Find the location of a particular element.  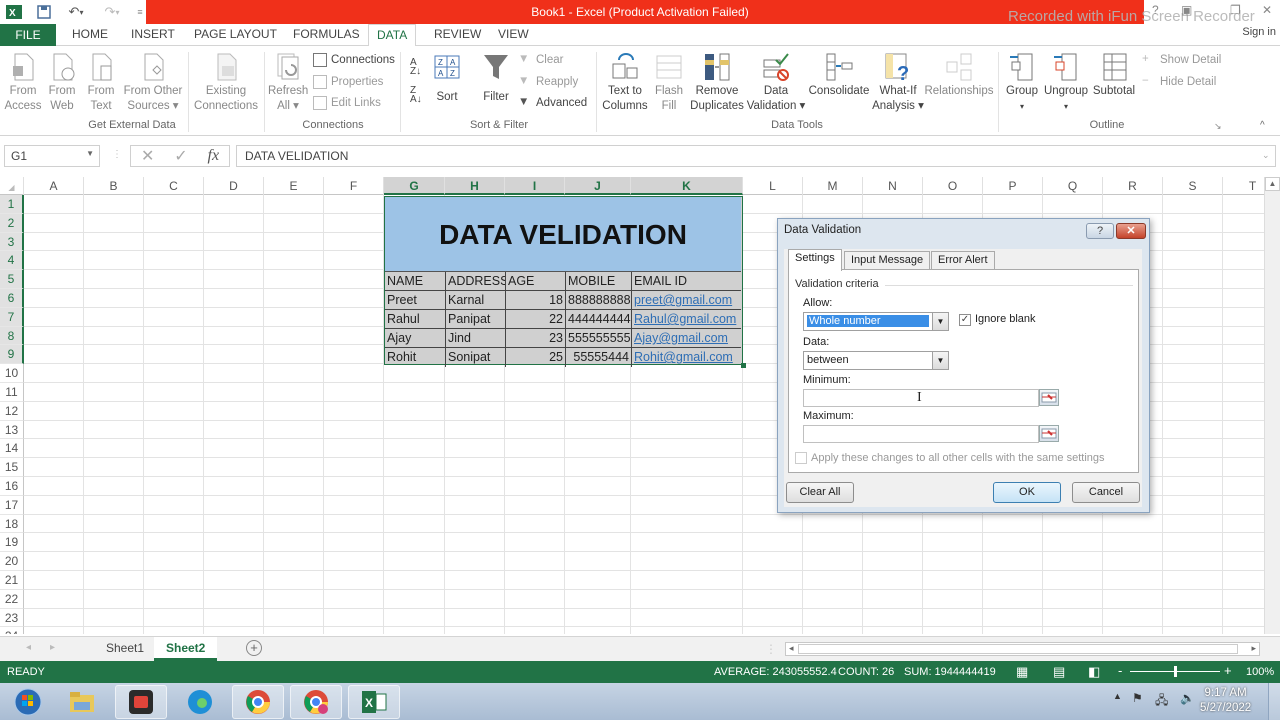

help-icon: ? is located at coordinates (1155, 10).